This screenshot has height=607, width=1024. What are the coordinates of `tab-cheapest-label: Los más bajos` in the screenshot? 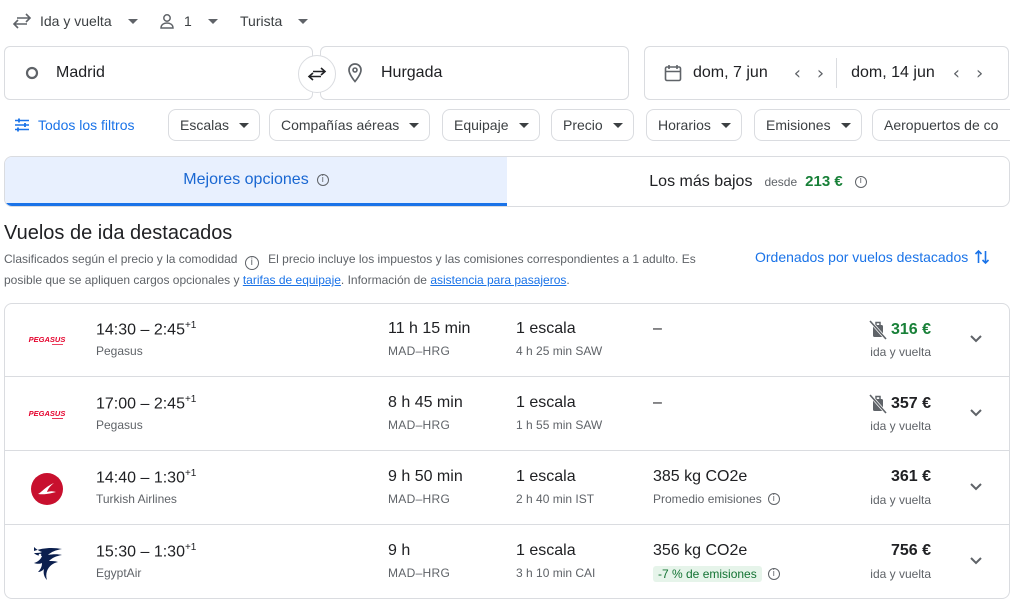 It's located at (701, 181).